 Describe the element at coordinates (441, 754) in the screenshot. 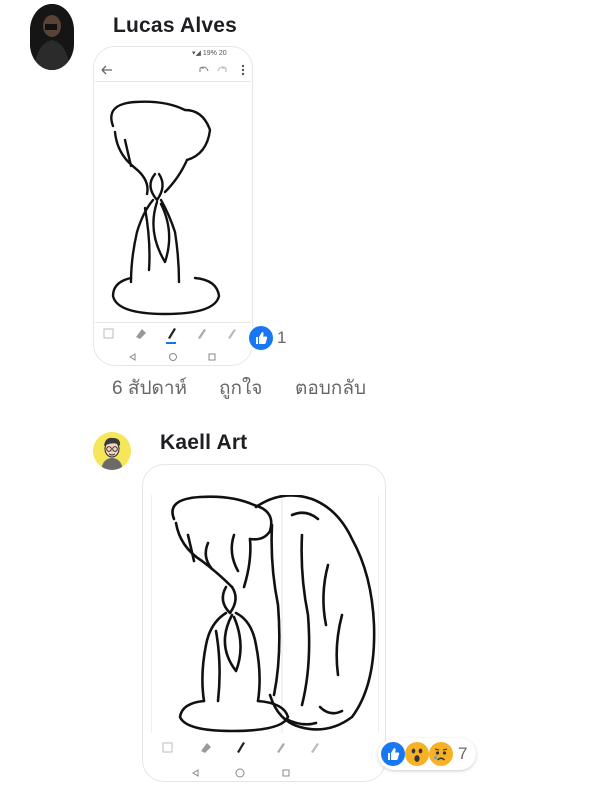

I see `sad-reaction-icon` at that location.